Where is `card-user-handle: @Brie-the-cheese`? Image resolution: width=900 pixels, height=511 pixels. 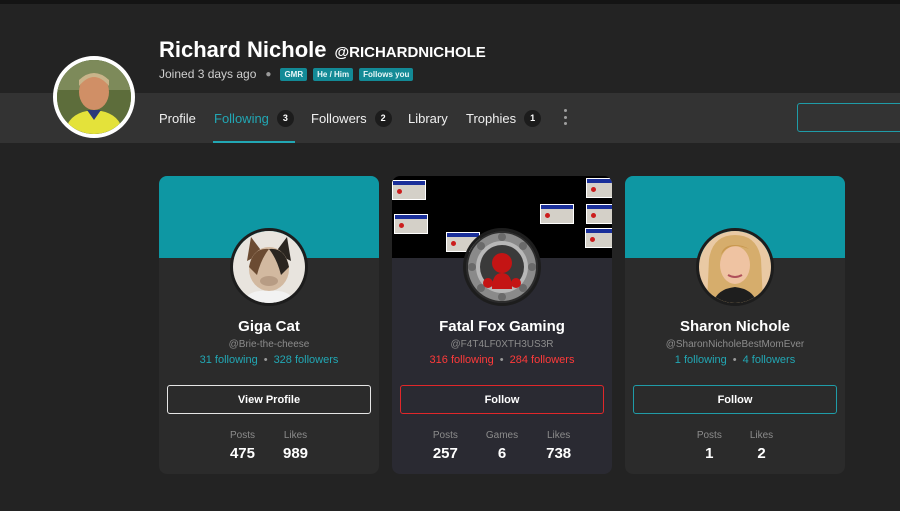
card-user-handle: @Brie-the-cheese is located at coordinates (269, 344).